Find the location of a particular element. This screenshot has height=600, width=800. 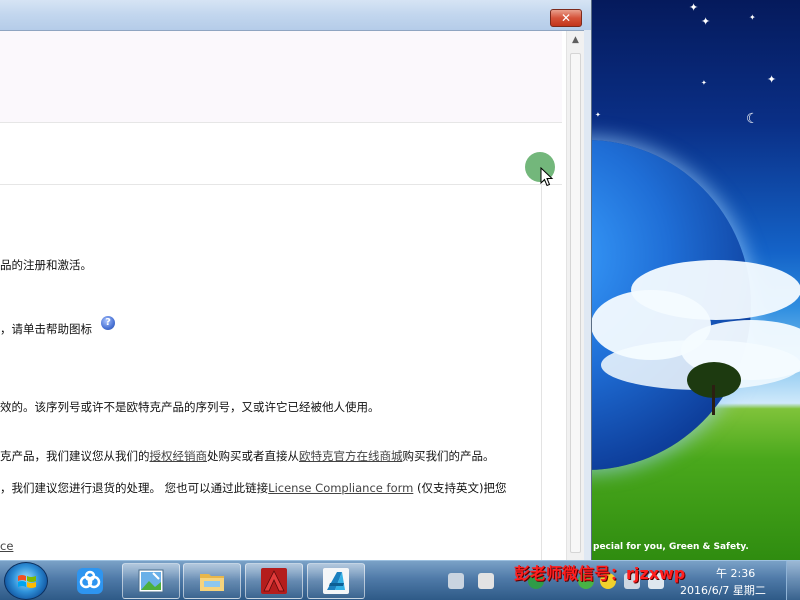

header-banner is located at coordinates (281, 77).